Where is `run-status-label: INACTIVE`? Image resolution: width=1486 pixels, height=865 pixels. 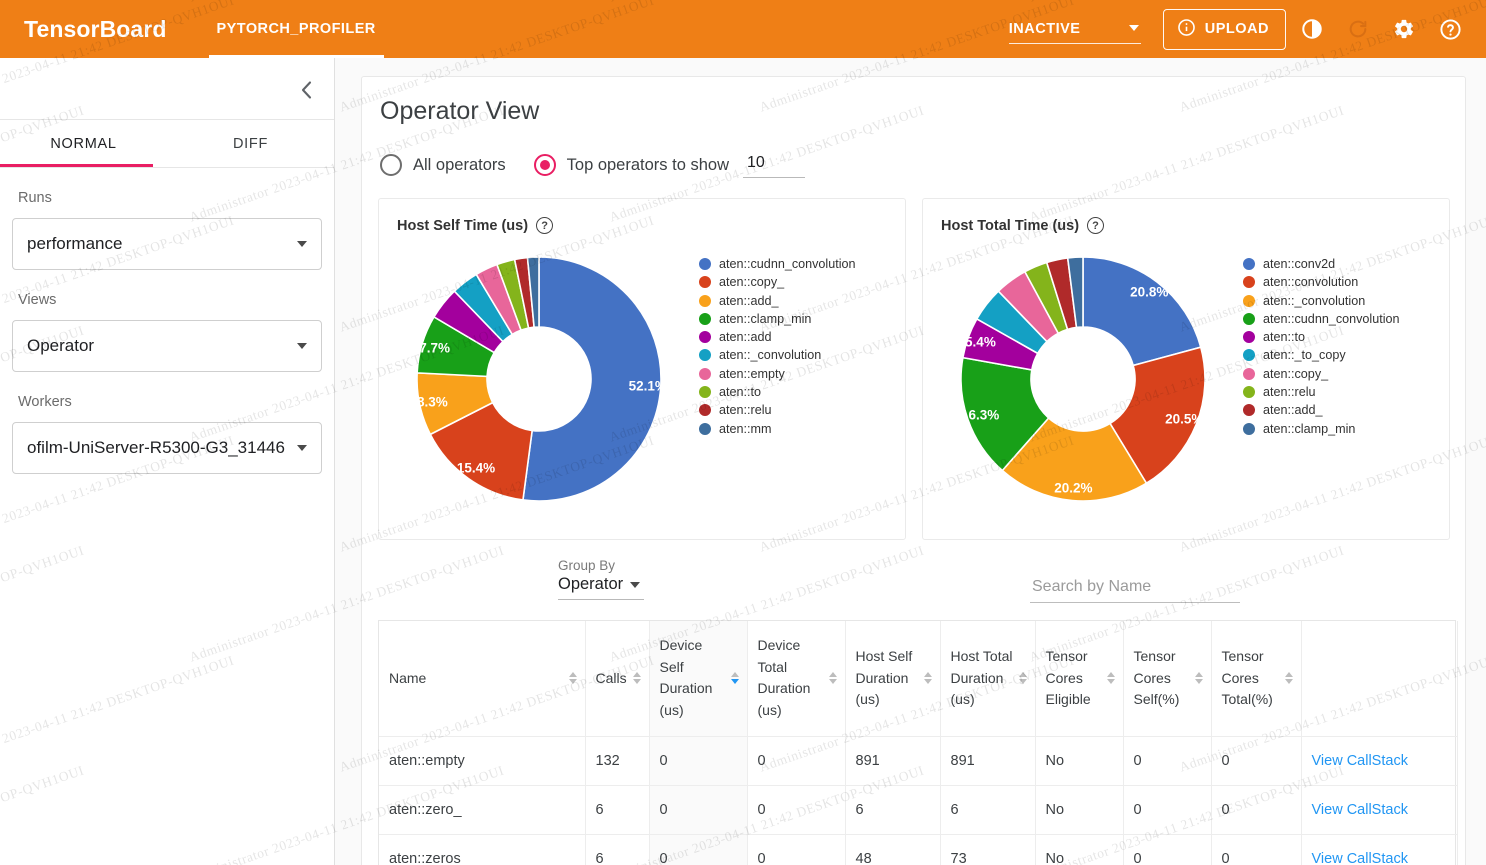 run-status-label: INACTIVE is located at coordinates (1044, 28).